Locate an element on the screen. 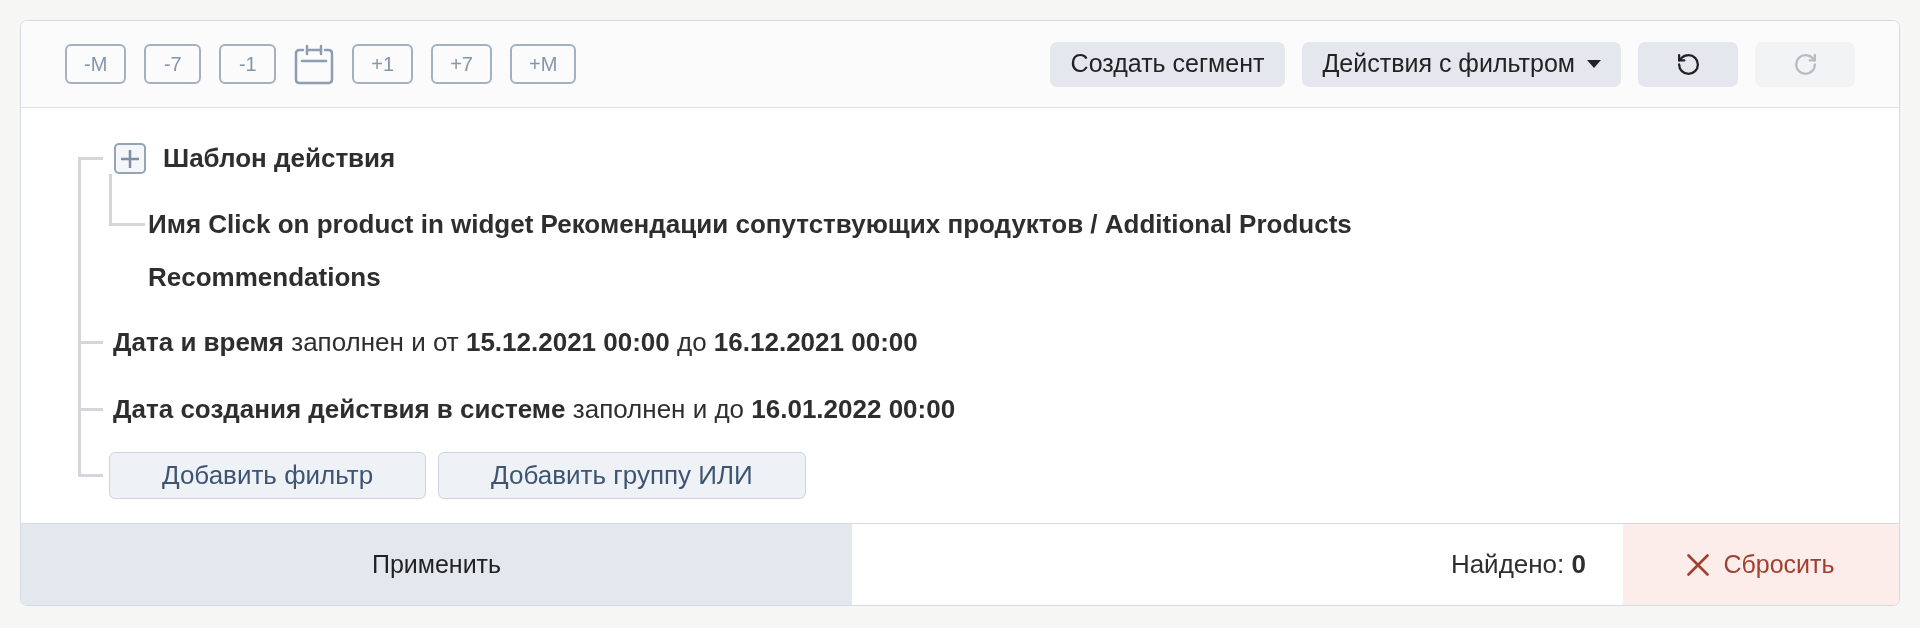 This screenshot has height=628, width=1920. caret-down-icon is located at coordinates (1594, 64).